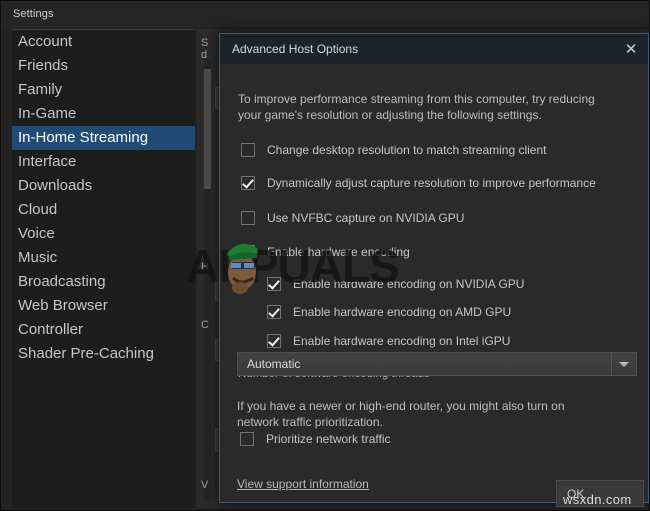 The width and height of the screenshot is (650, 511). Describe the element at coordinates (366, 218) in the screenshot. I see `checkbox-label: Use NVFBC capture on NVIDIA GPU` at that location.